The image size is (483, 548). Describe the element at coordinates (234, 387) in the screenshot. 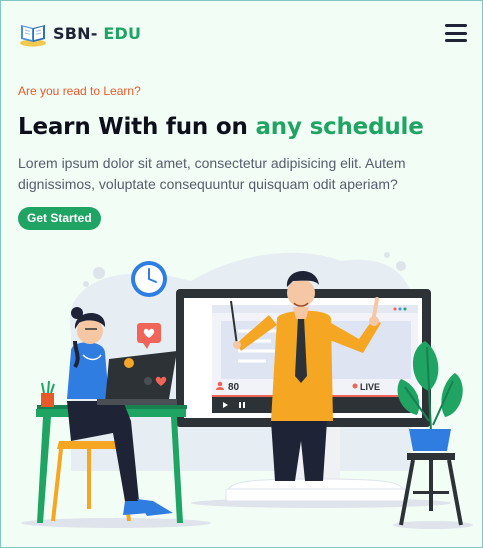

I see `svg-text: 80` at that location.